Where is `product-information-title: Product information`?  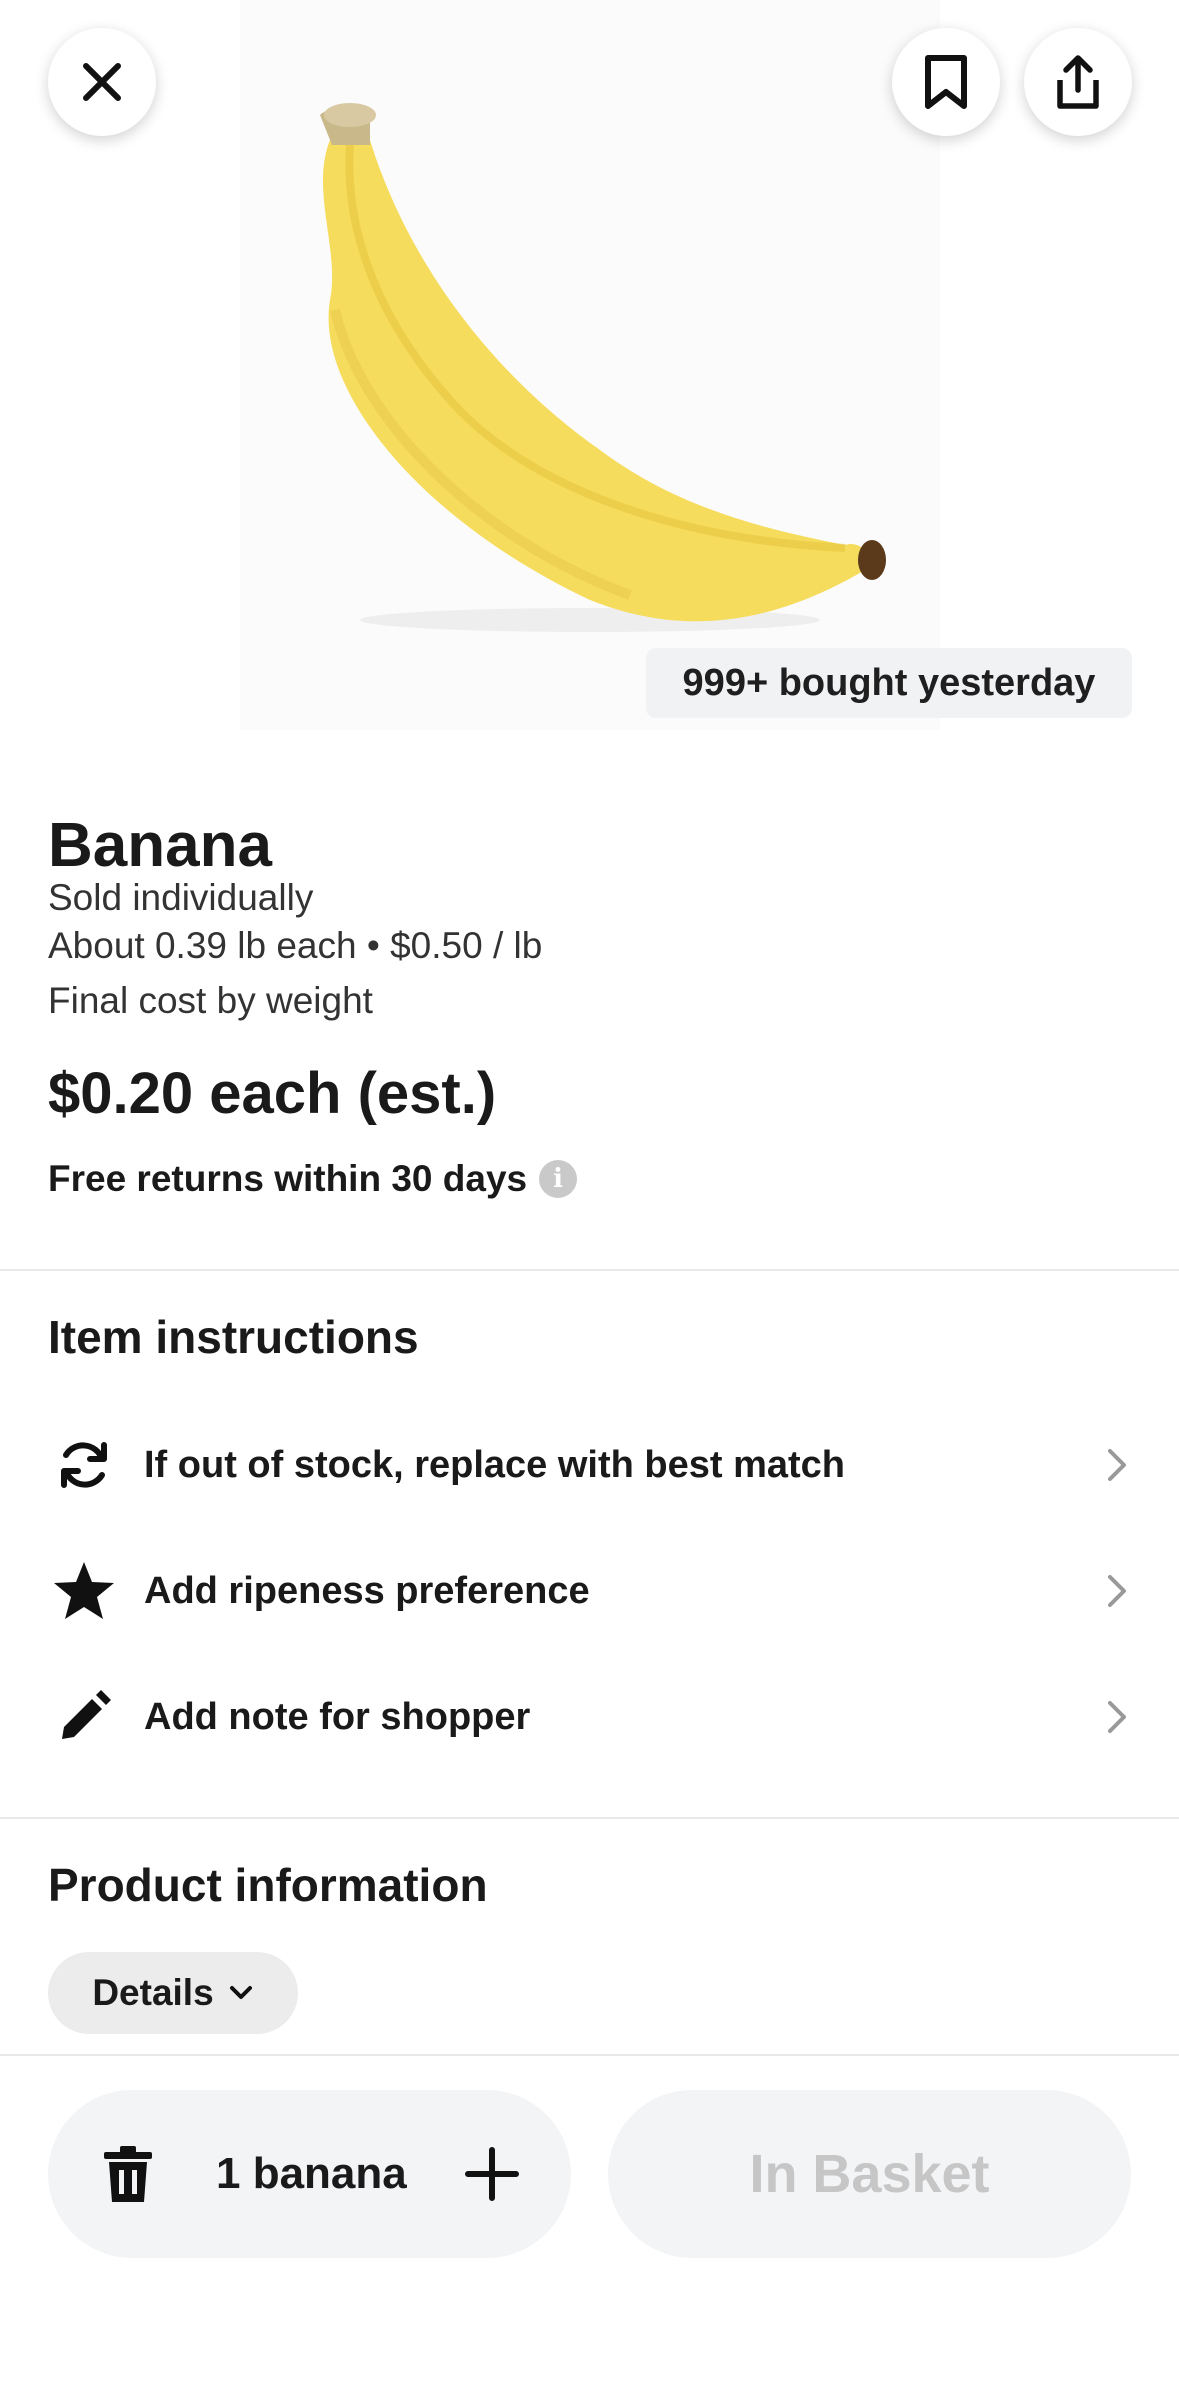
product-information-title: Product information is located at coordinates (268, 1885).